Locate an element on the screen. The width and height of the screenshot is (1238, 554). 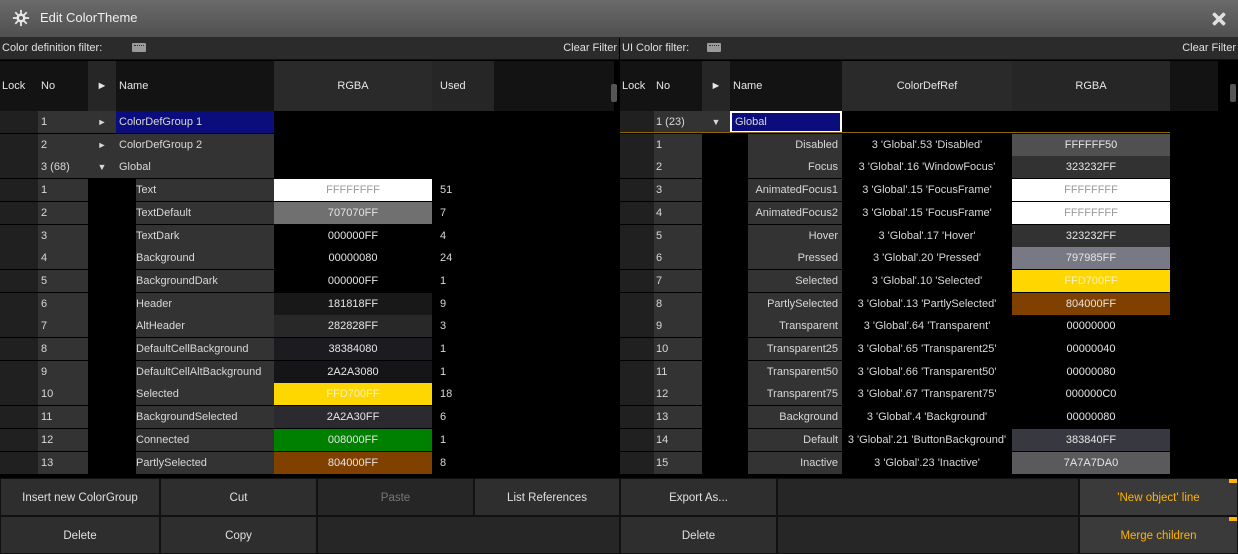
delete-button-left: Delete is located at coordinates (80, 535).